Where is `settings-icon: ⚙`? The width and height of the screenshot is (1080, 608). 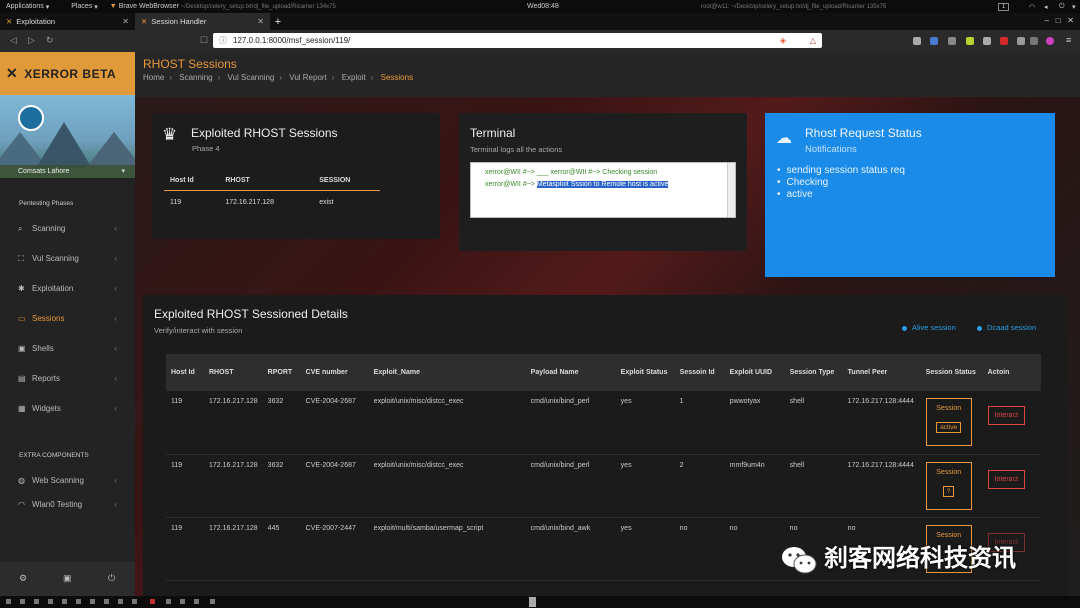
settings-icon: ⚙ is located at coordinates (23, 578).